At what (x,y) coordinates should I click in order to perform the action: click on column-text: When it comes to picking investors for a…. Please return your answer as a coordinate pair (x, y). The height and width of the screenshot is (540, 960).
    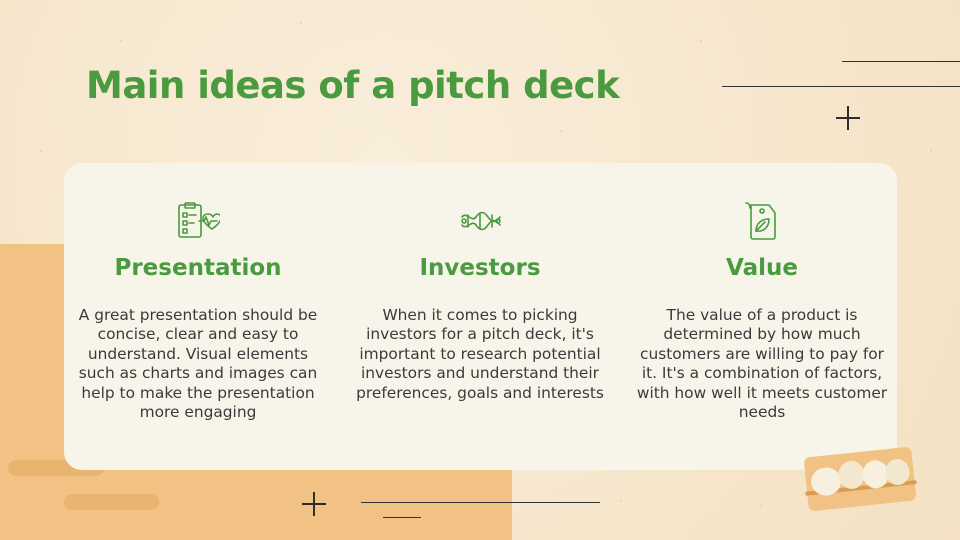
    Looking at the image, I should click on (480, 354).